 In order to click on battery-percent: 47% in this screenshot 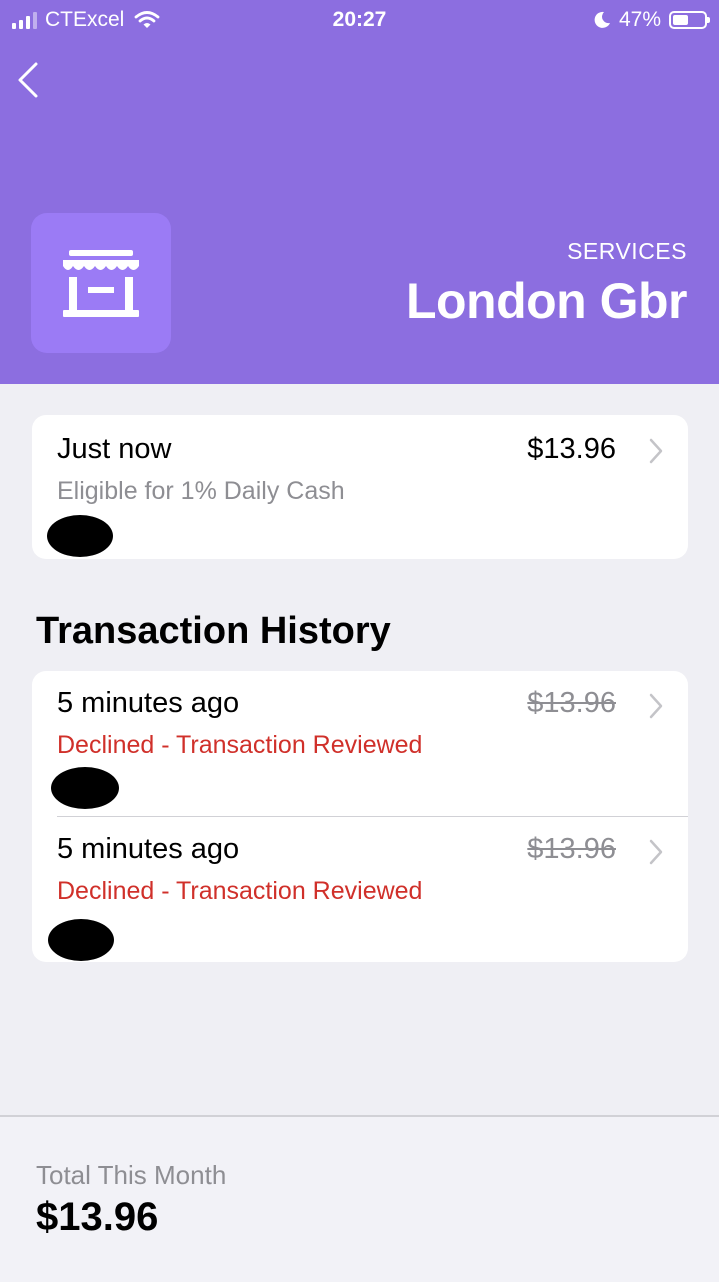, I will do `click(639, 19)`.